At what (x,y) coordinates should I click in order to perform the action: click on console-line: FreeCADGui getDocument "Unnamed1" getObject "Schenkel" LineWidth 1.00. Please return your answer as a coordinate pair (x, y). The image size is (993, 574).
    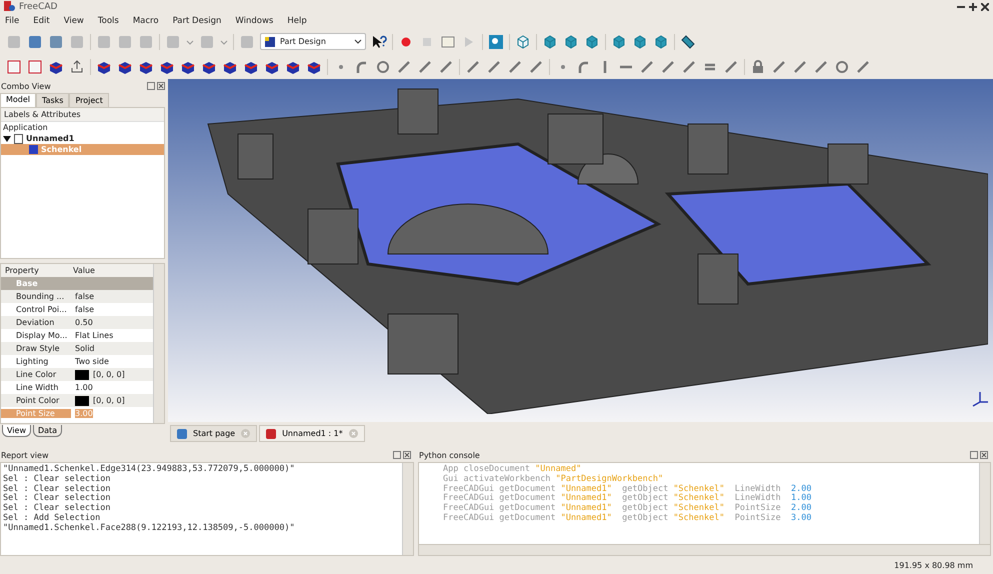
    Looking at the image, I should click on (627, 498).